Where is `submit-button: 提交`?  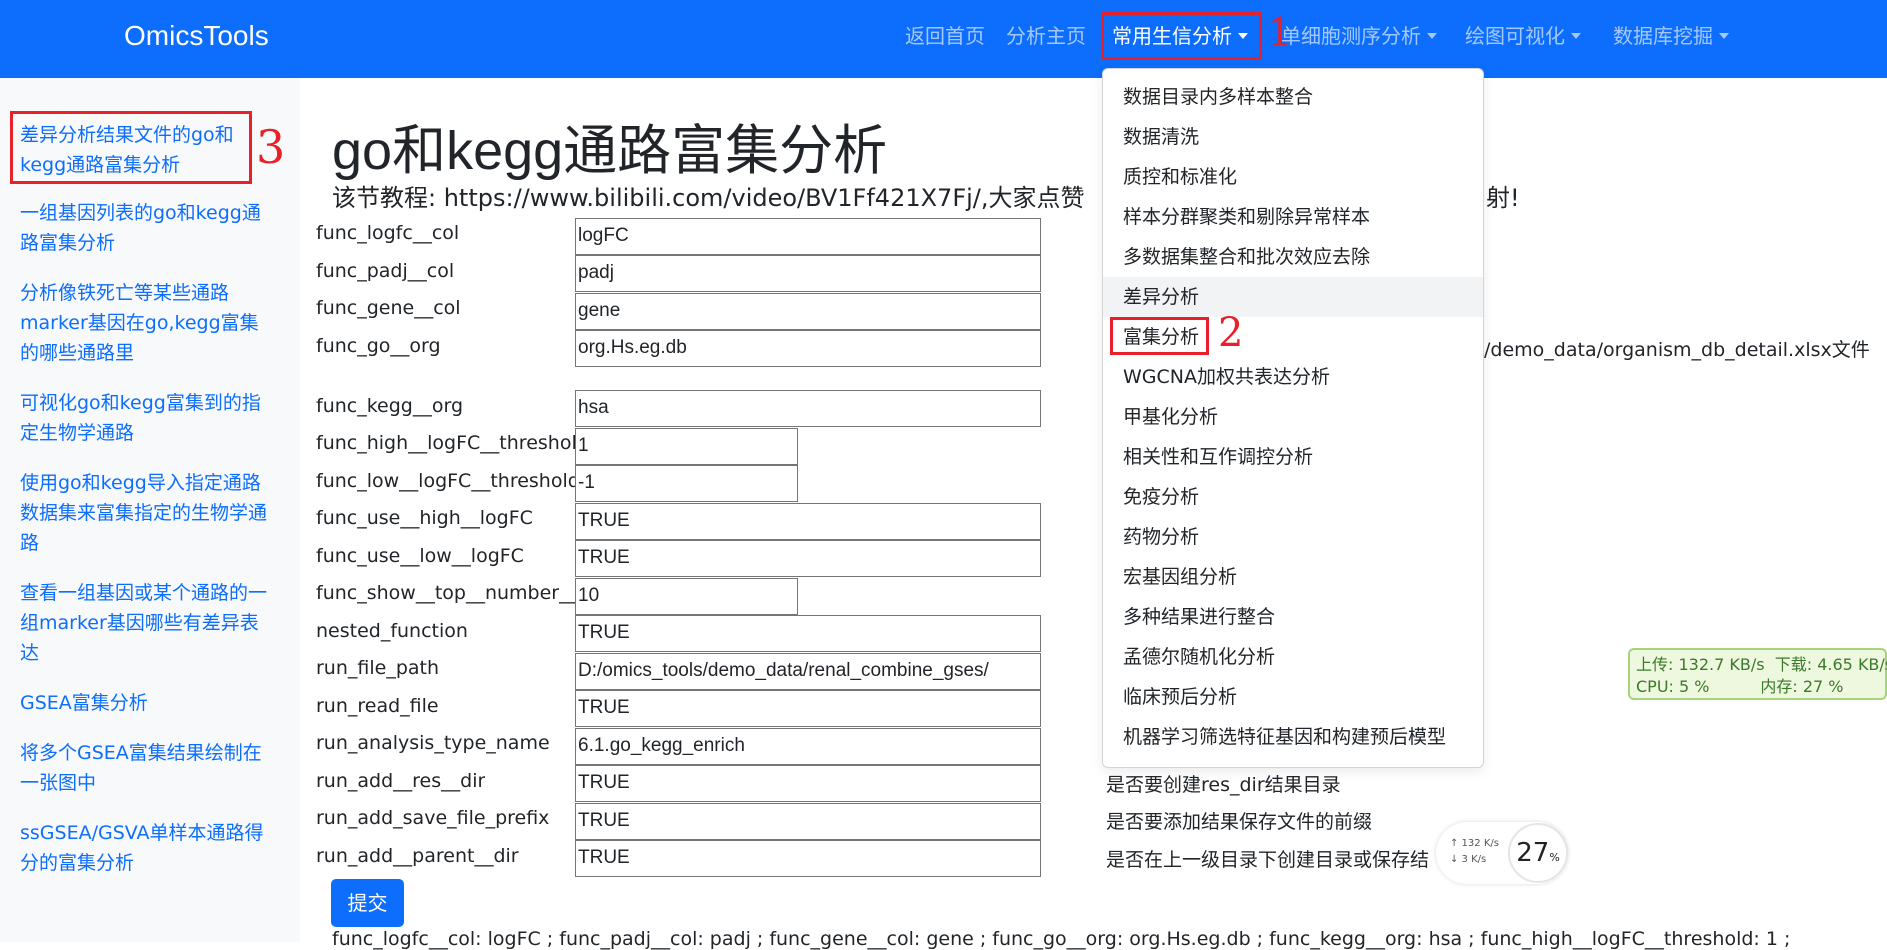 submit-button: 提交 is located at coordinates (367, 903).